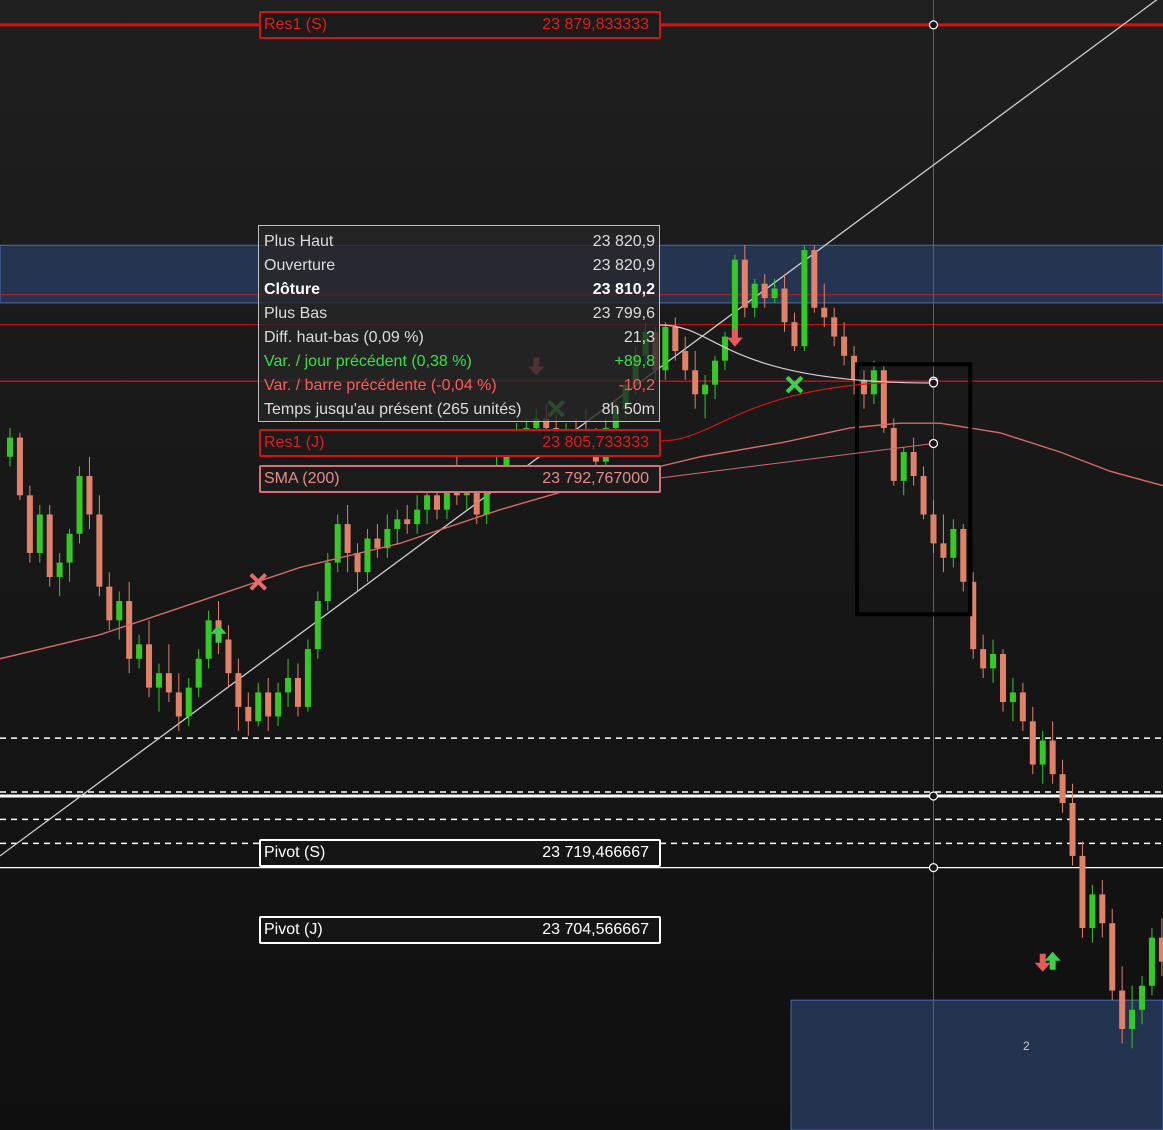 The height and width of the screenshot is (1130, 1163). Describe the element at coordinates (634, 361) in the screenshot. I see `tooltip-value: +89,8` at that location.